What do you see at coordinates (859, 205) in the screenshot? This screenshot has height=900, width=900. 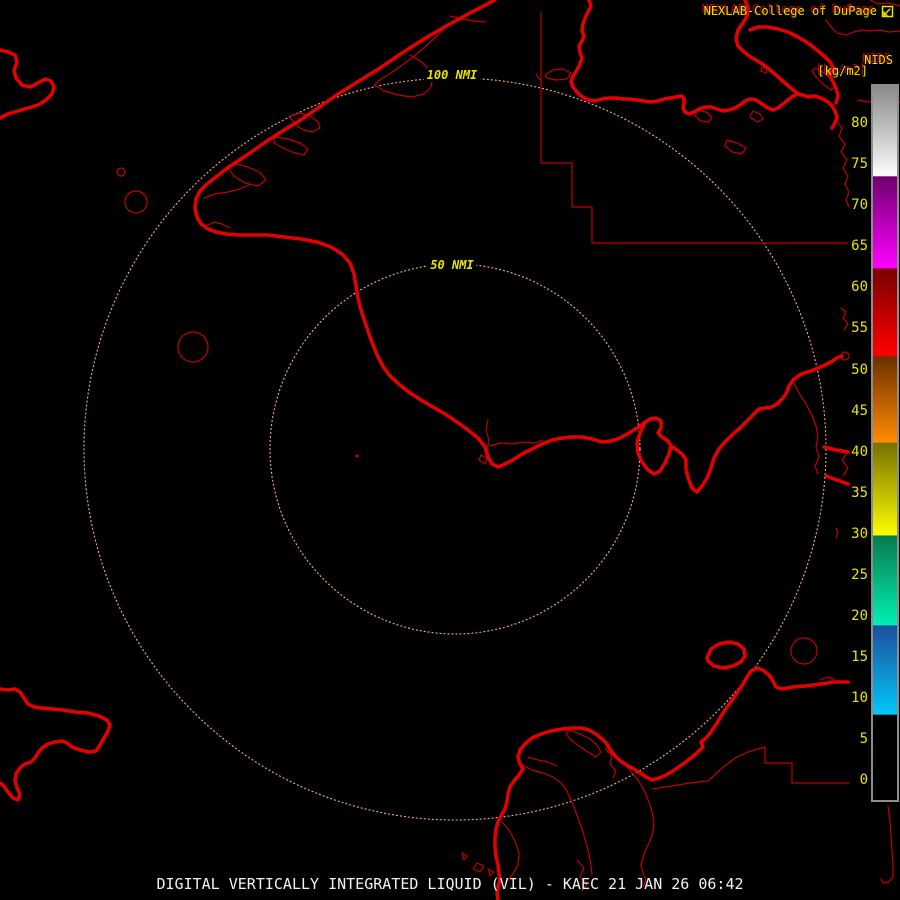 I see `colorbar-tick-label: 70` at bounding box center [859, 205].